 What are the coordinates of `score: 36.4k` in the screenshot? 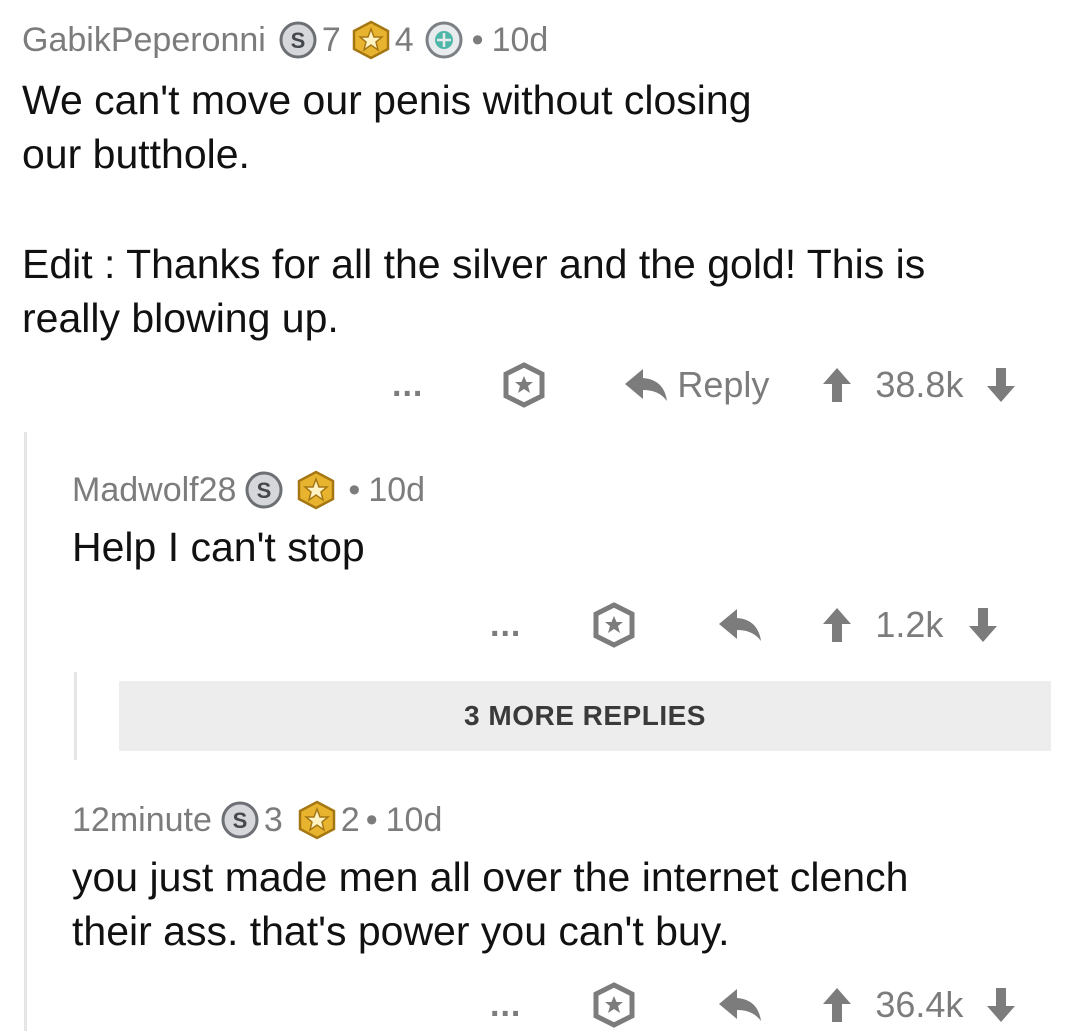 It's located at (919, 1004).